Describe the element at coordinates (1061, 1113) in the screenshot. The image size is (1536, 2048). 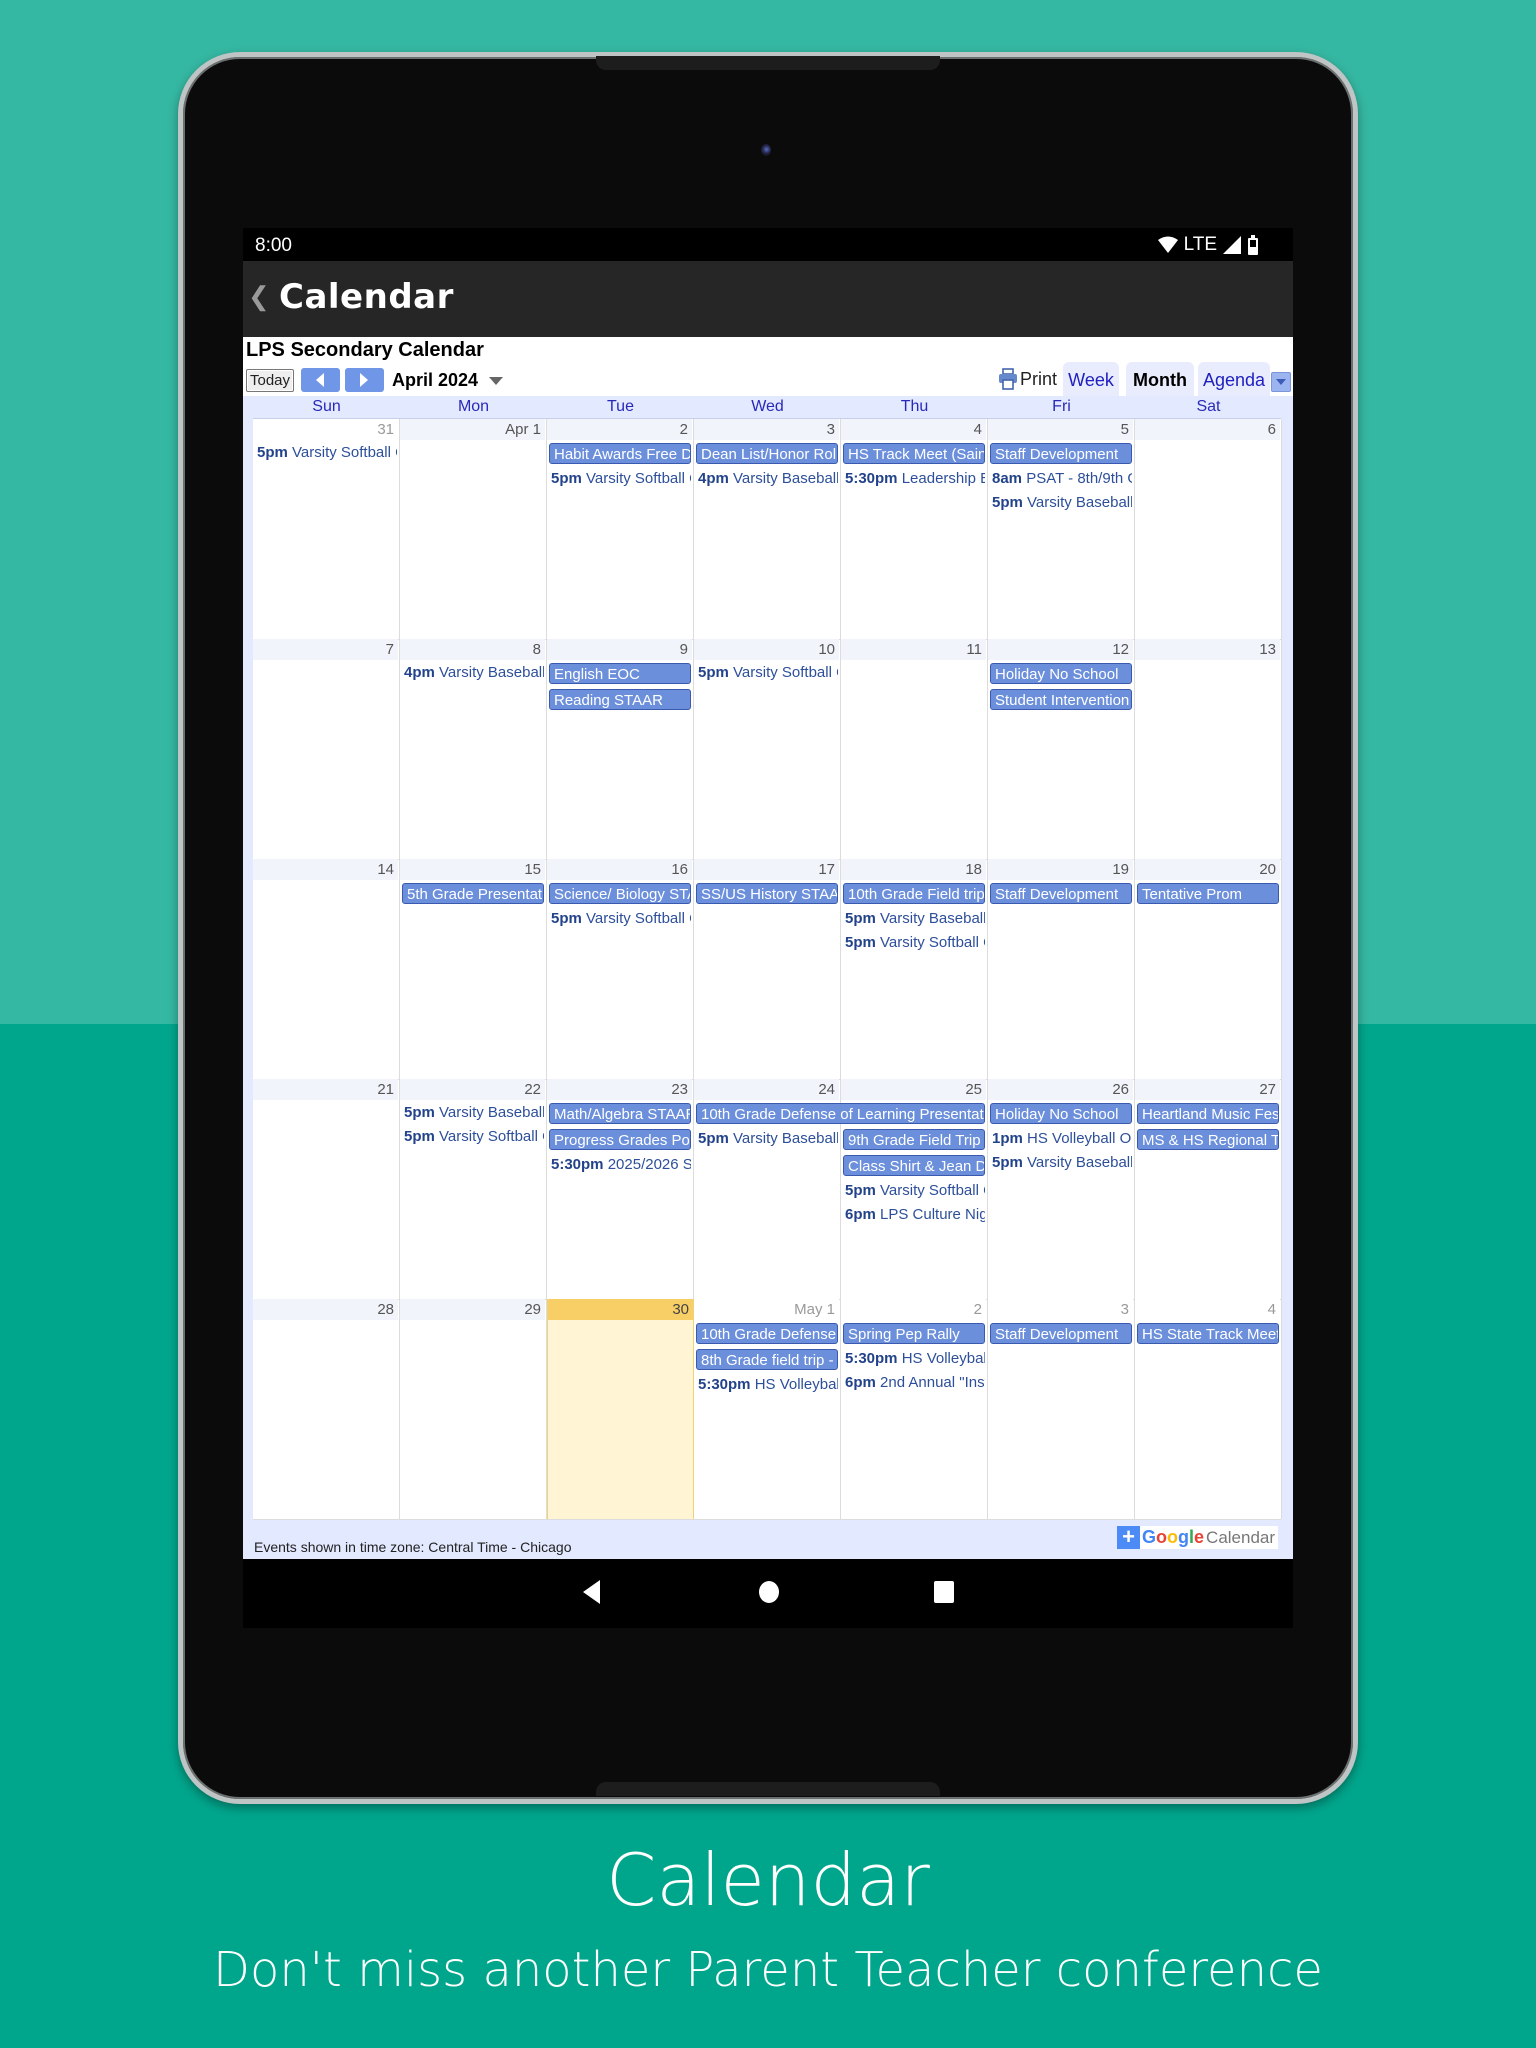
I see `all-day-event: Holiday No School` at that location.